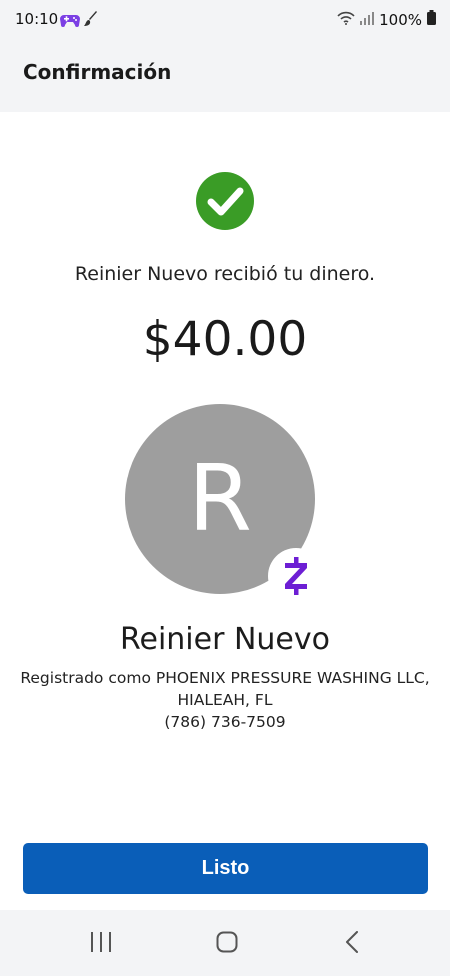  I want to click on back-icon, so click(352, 944).